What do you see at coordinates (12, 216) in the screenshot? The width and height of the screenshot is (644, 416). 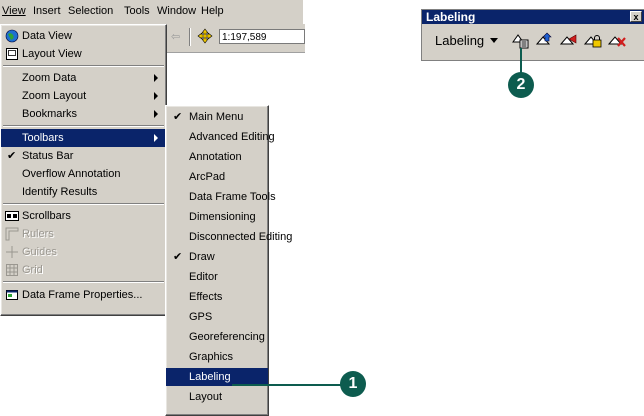 I see `scrollbars-icon` at bounding box center [12, 216].